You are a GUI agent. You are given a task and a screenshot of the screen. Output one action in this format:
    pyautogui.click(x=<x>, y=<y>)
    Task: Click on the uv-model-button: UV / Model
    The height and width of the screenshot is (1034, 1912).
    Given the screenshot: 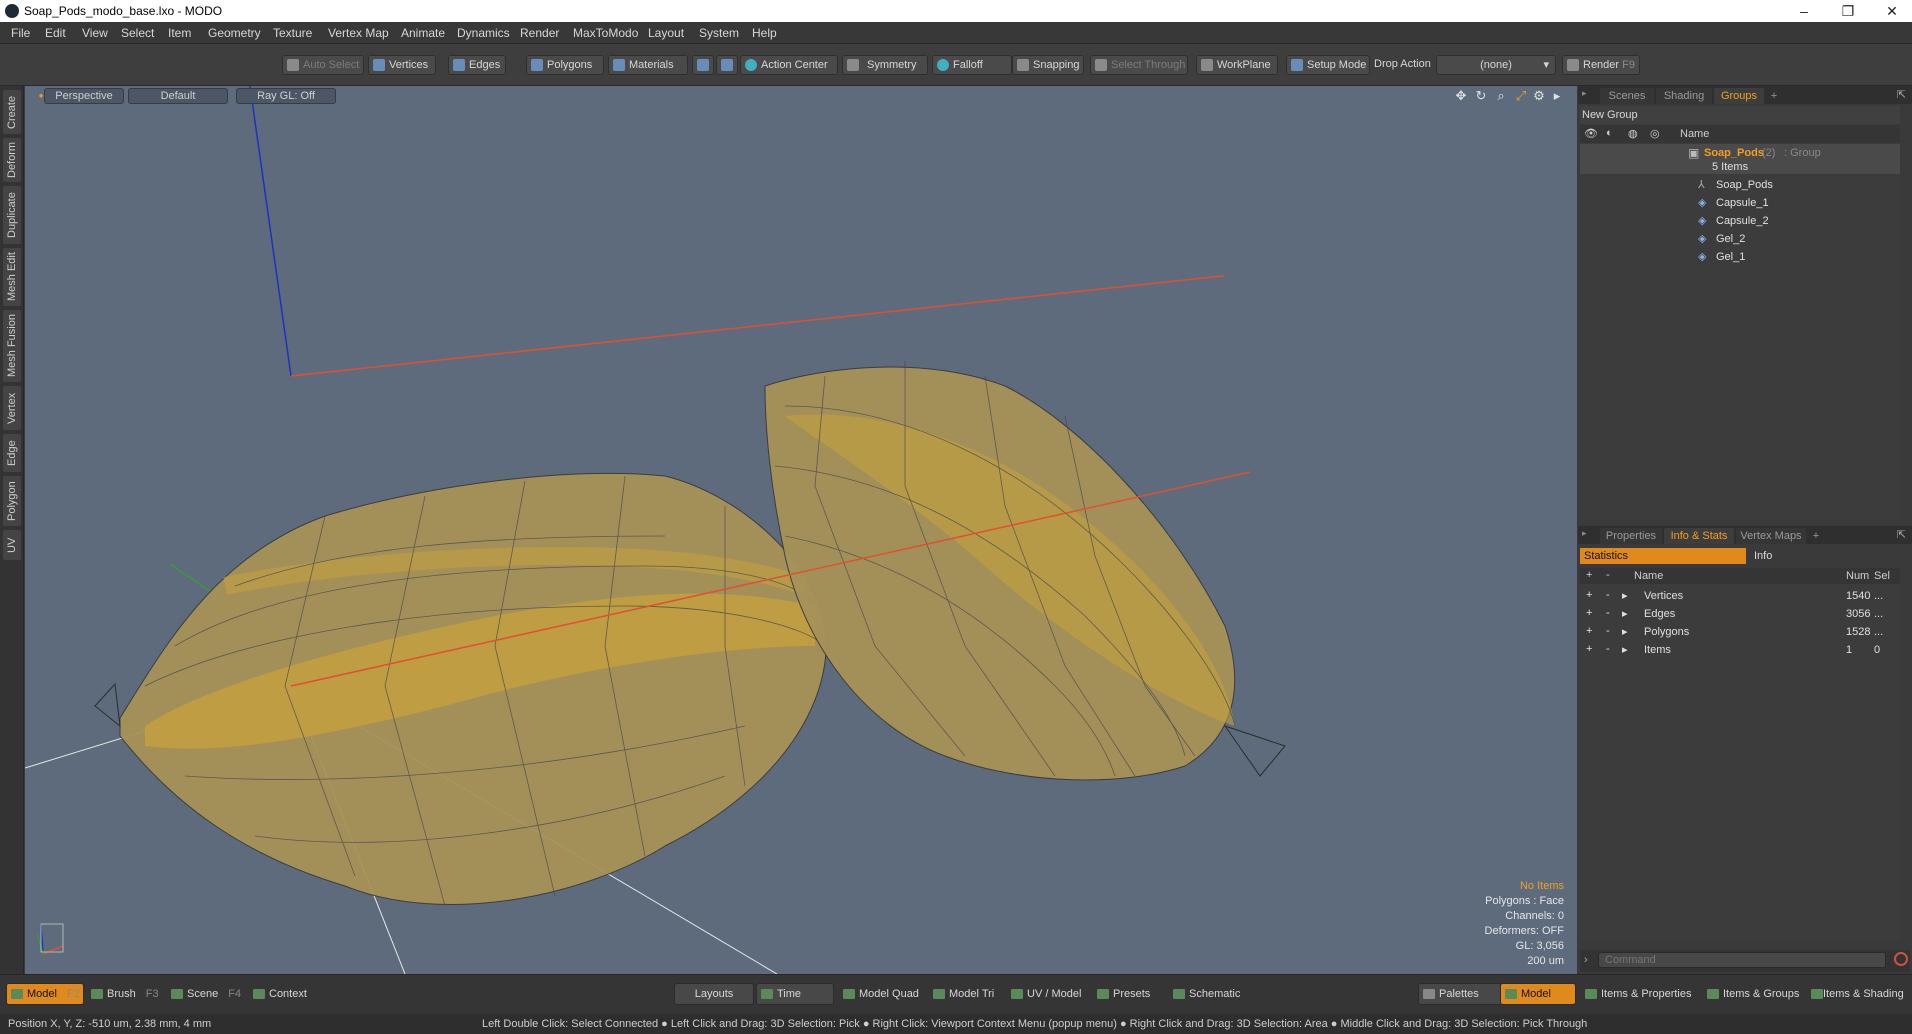 What is the action you would take?
    pyautogui.click(x=1049, y=994)
    